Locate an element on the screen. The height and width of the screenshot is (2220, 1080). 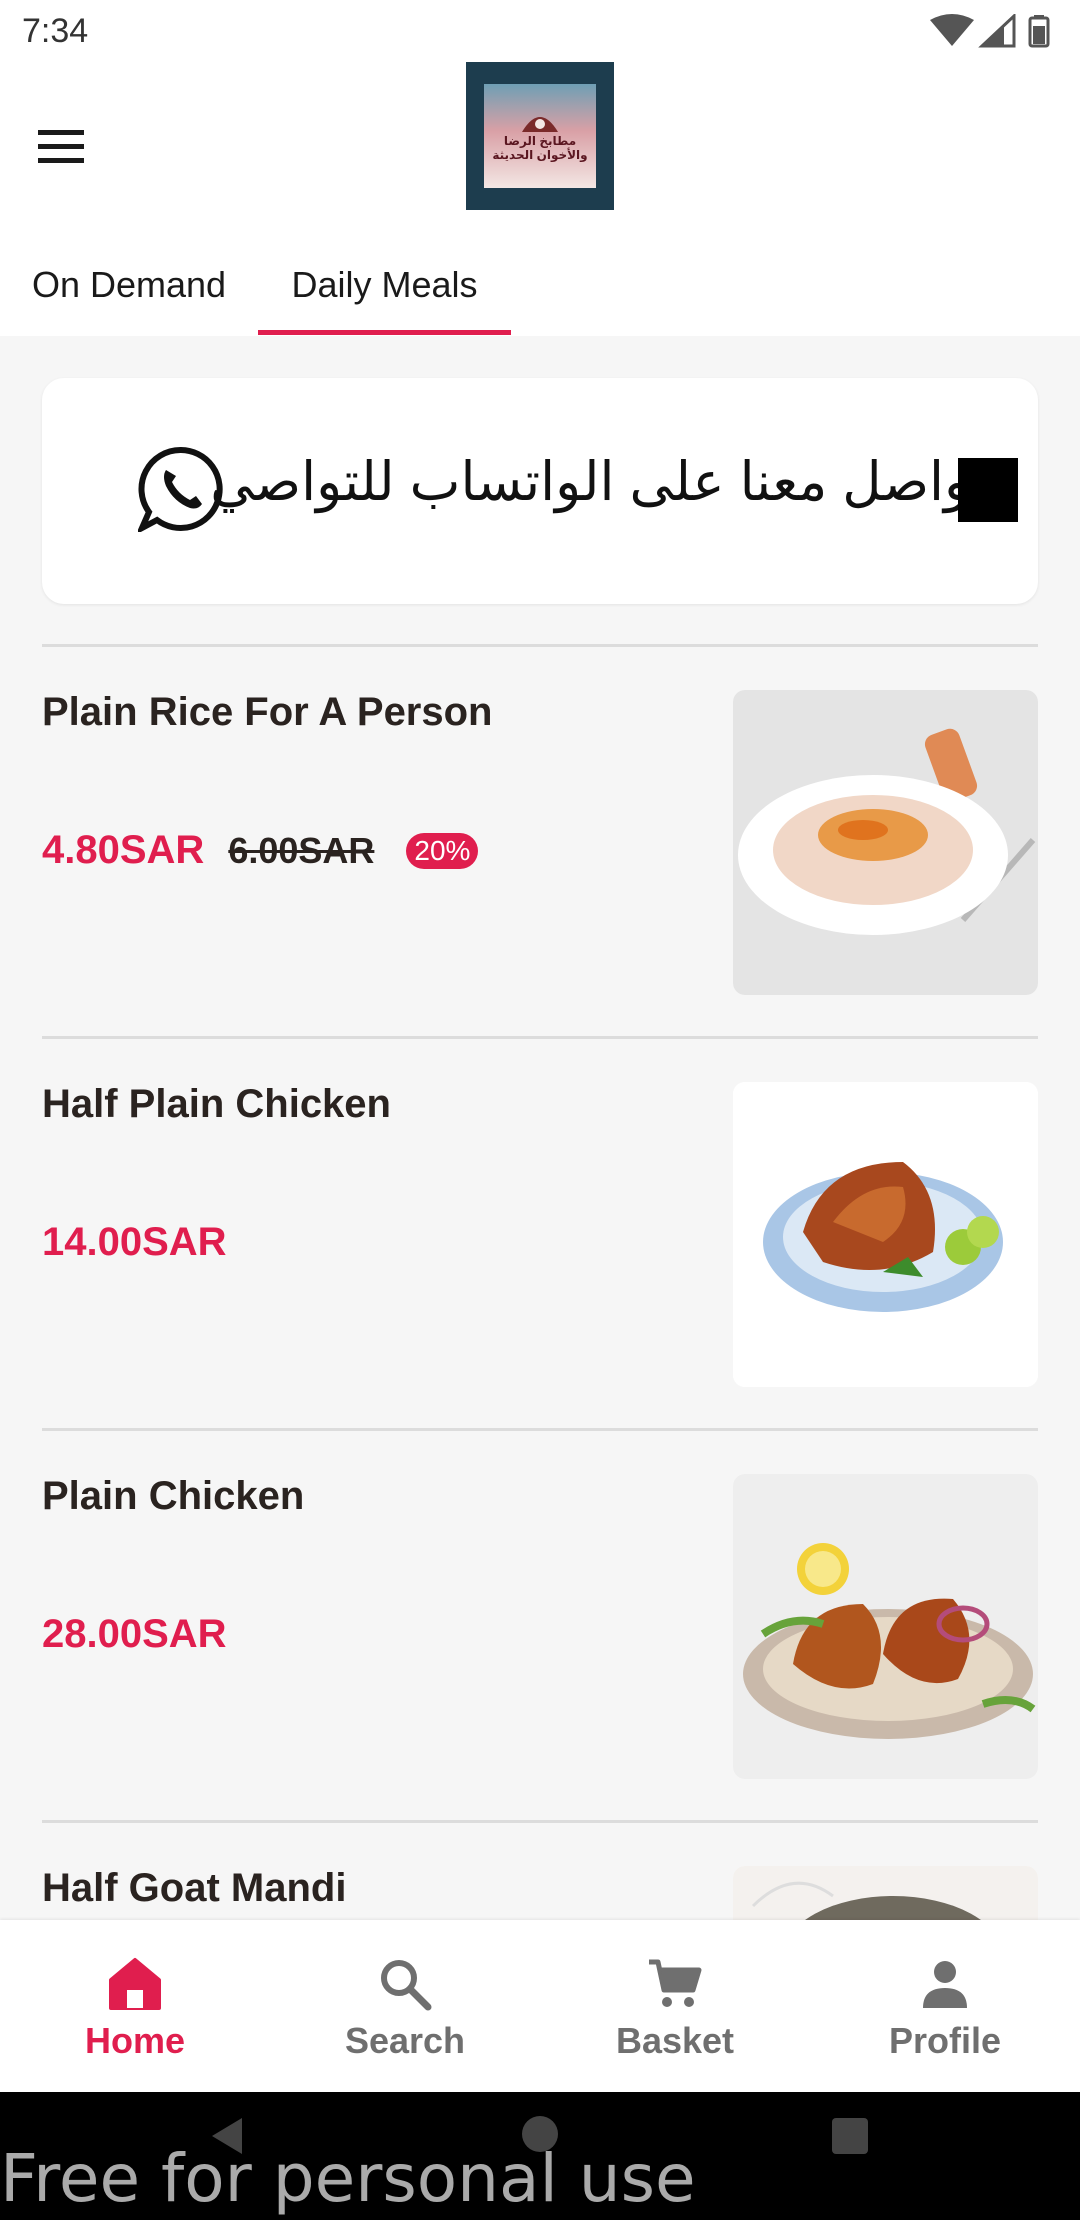
meal-name: Half Goat Mandi is located at coordinates (194, 1888).